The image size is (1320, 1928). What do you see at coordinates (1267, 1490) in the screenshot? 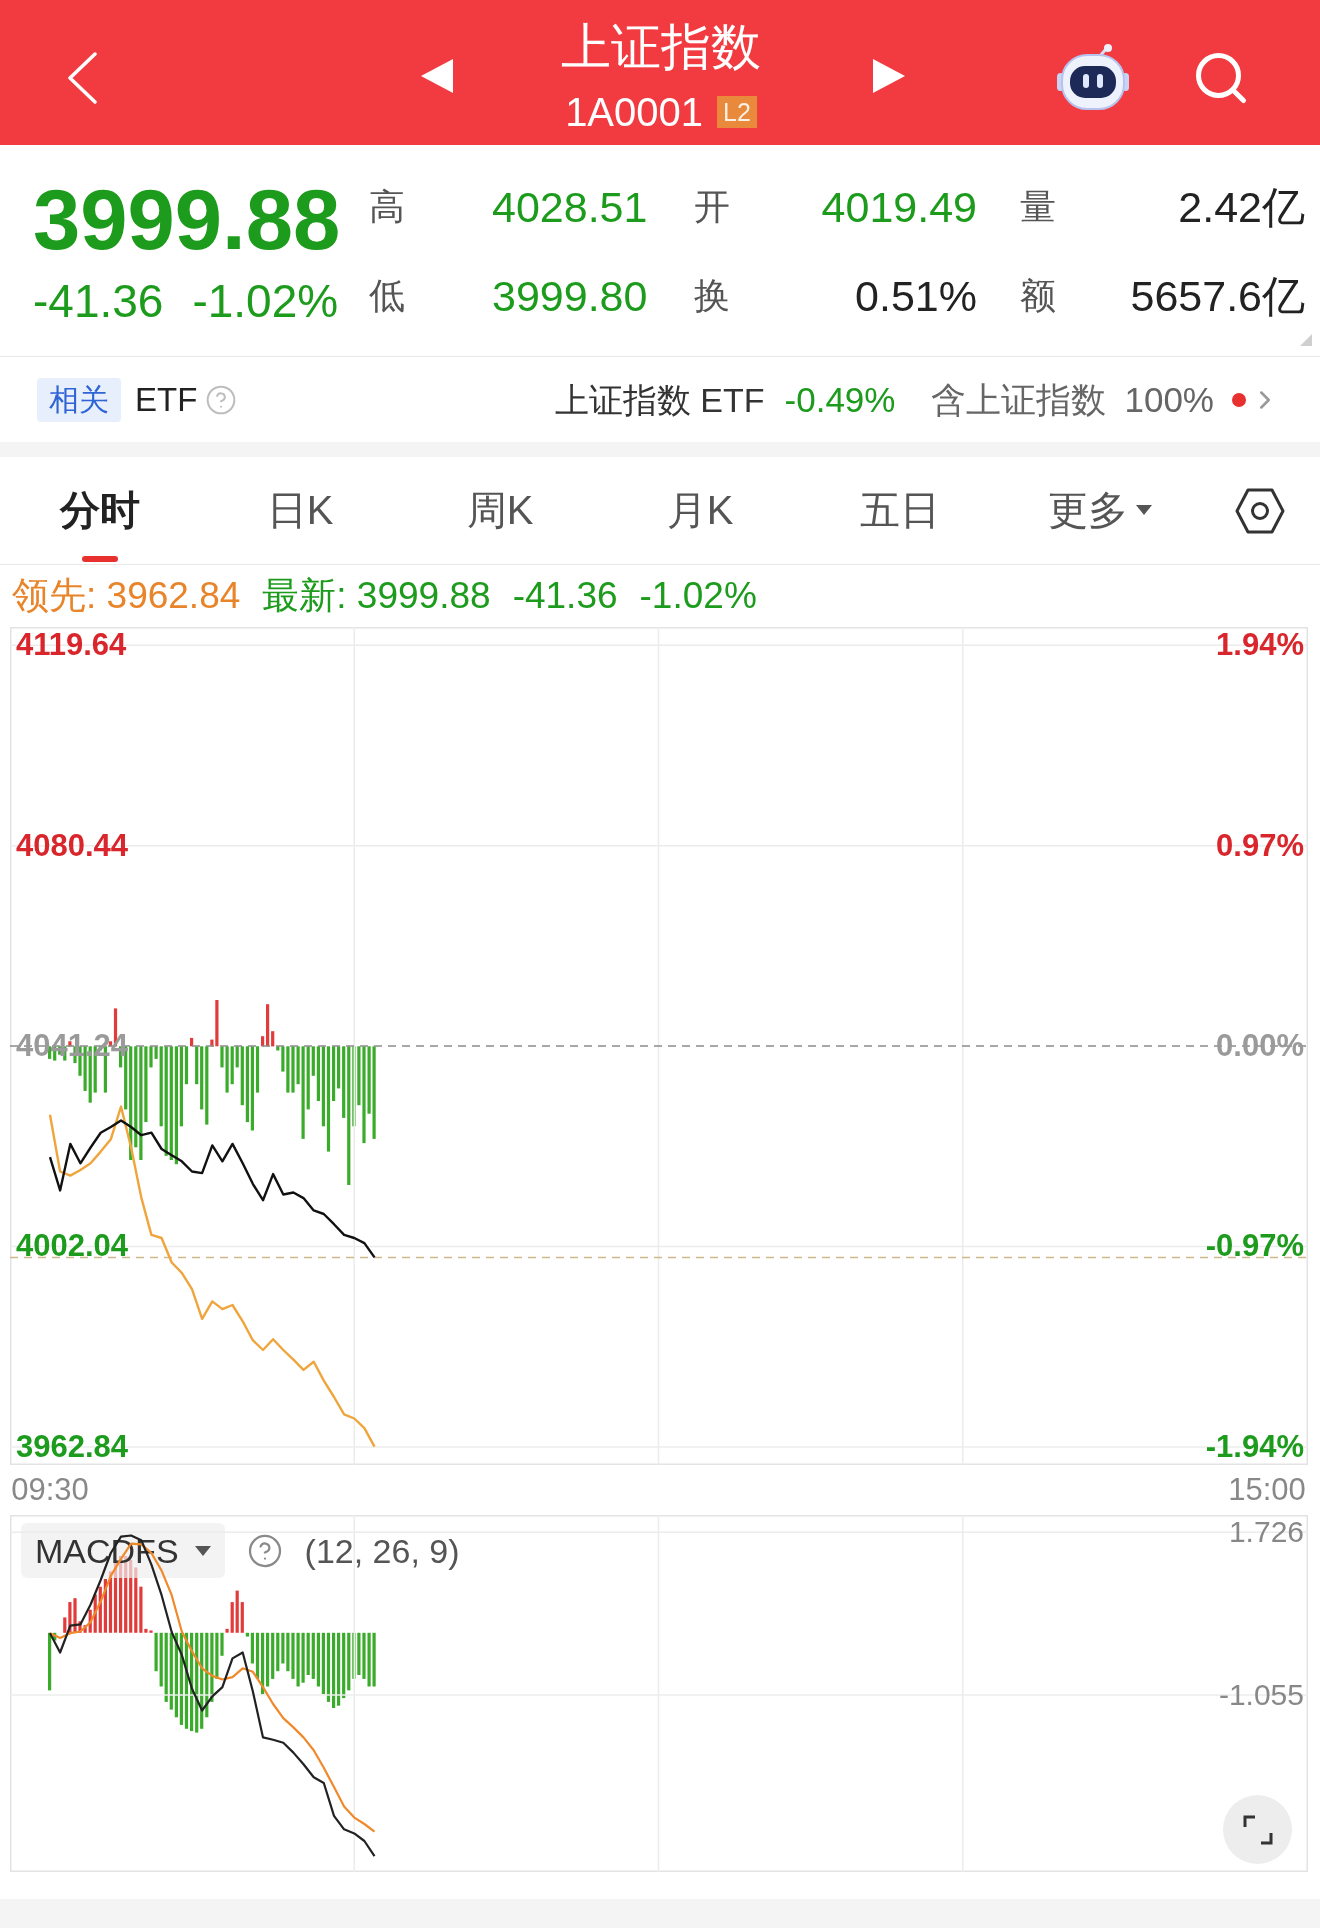
I see `time-axis-label: 15:00` at bounding box center [1267, 1490].